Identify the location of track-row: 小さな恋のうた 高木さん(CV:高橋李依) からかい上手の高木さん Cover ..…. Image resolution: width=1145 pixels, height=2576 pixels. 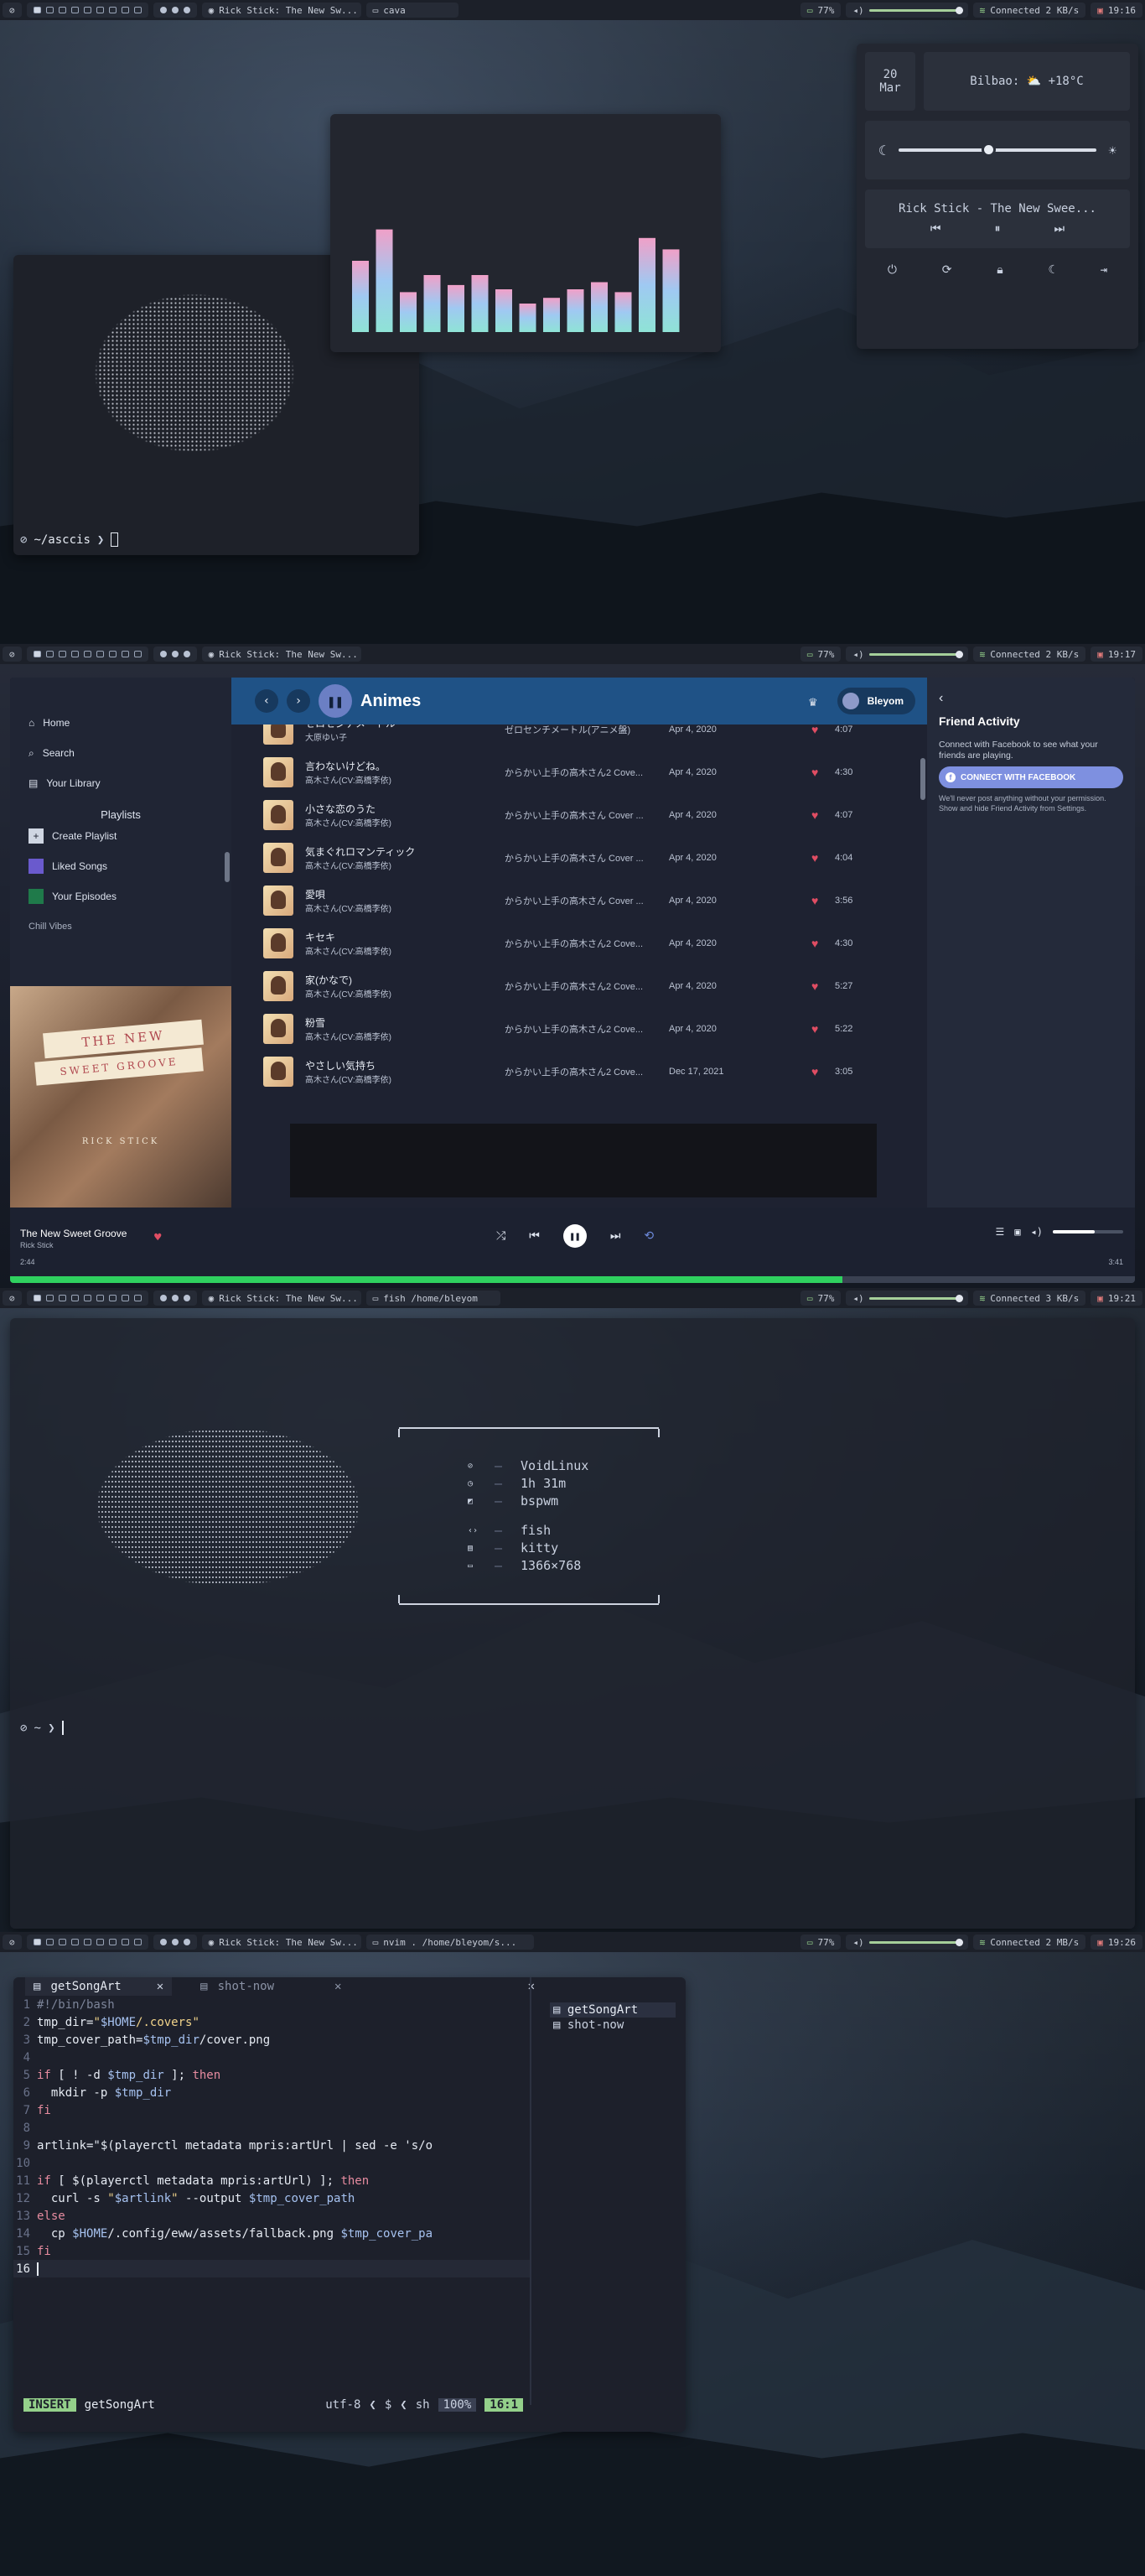
(579, 814).